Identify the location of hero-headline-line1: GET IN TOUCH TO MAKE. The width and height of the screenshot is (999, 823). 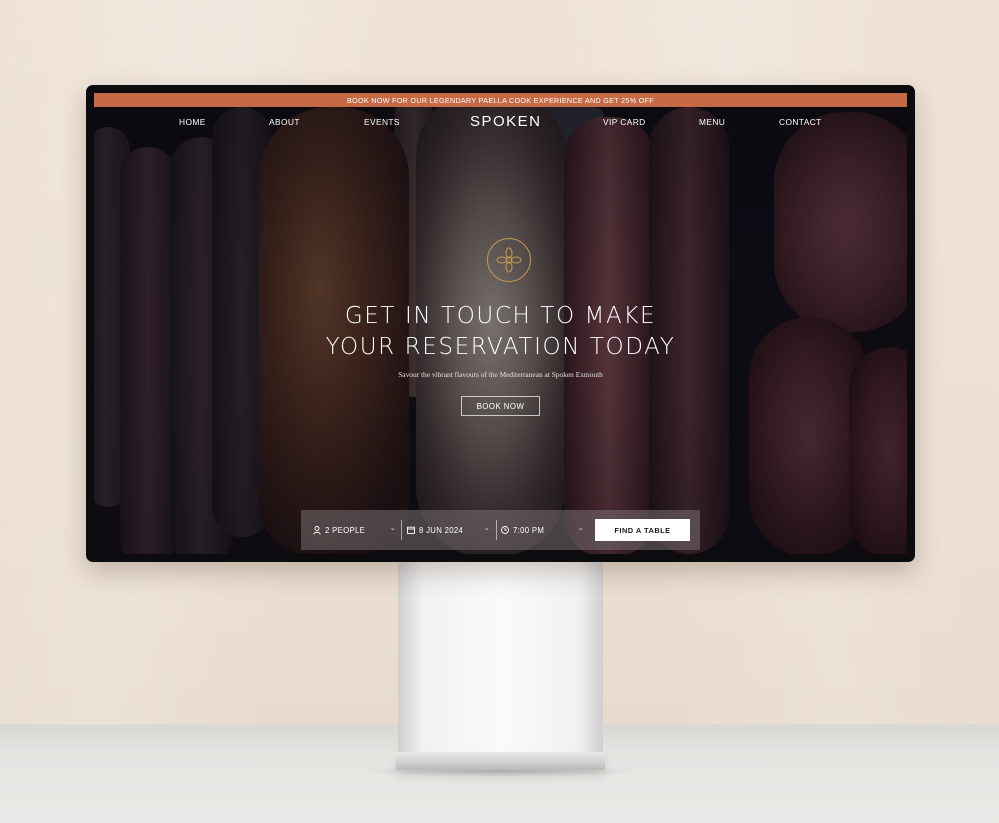
(500, 316).